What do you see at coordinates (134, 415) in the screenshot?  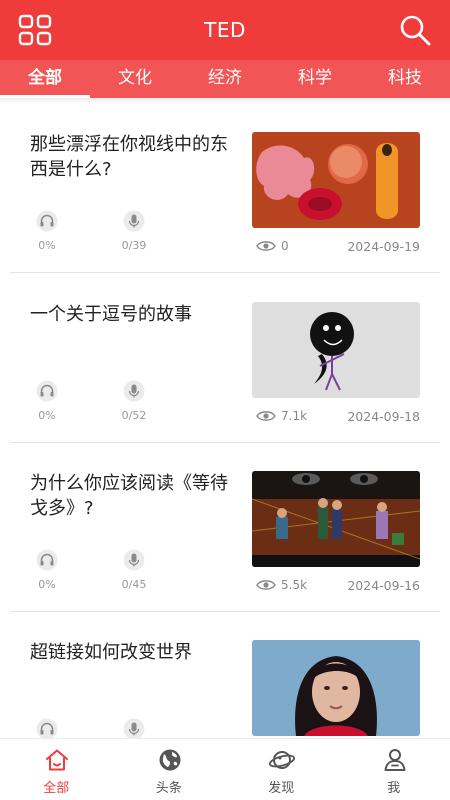 I see `speak-progress: 0/52` at bounding box center [134, 415].